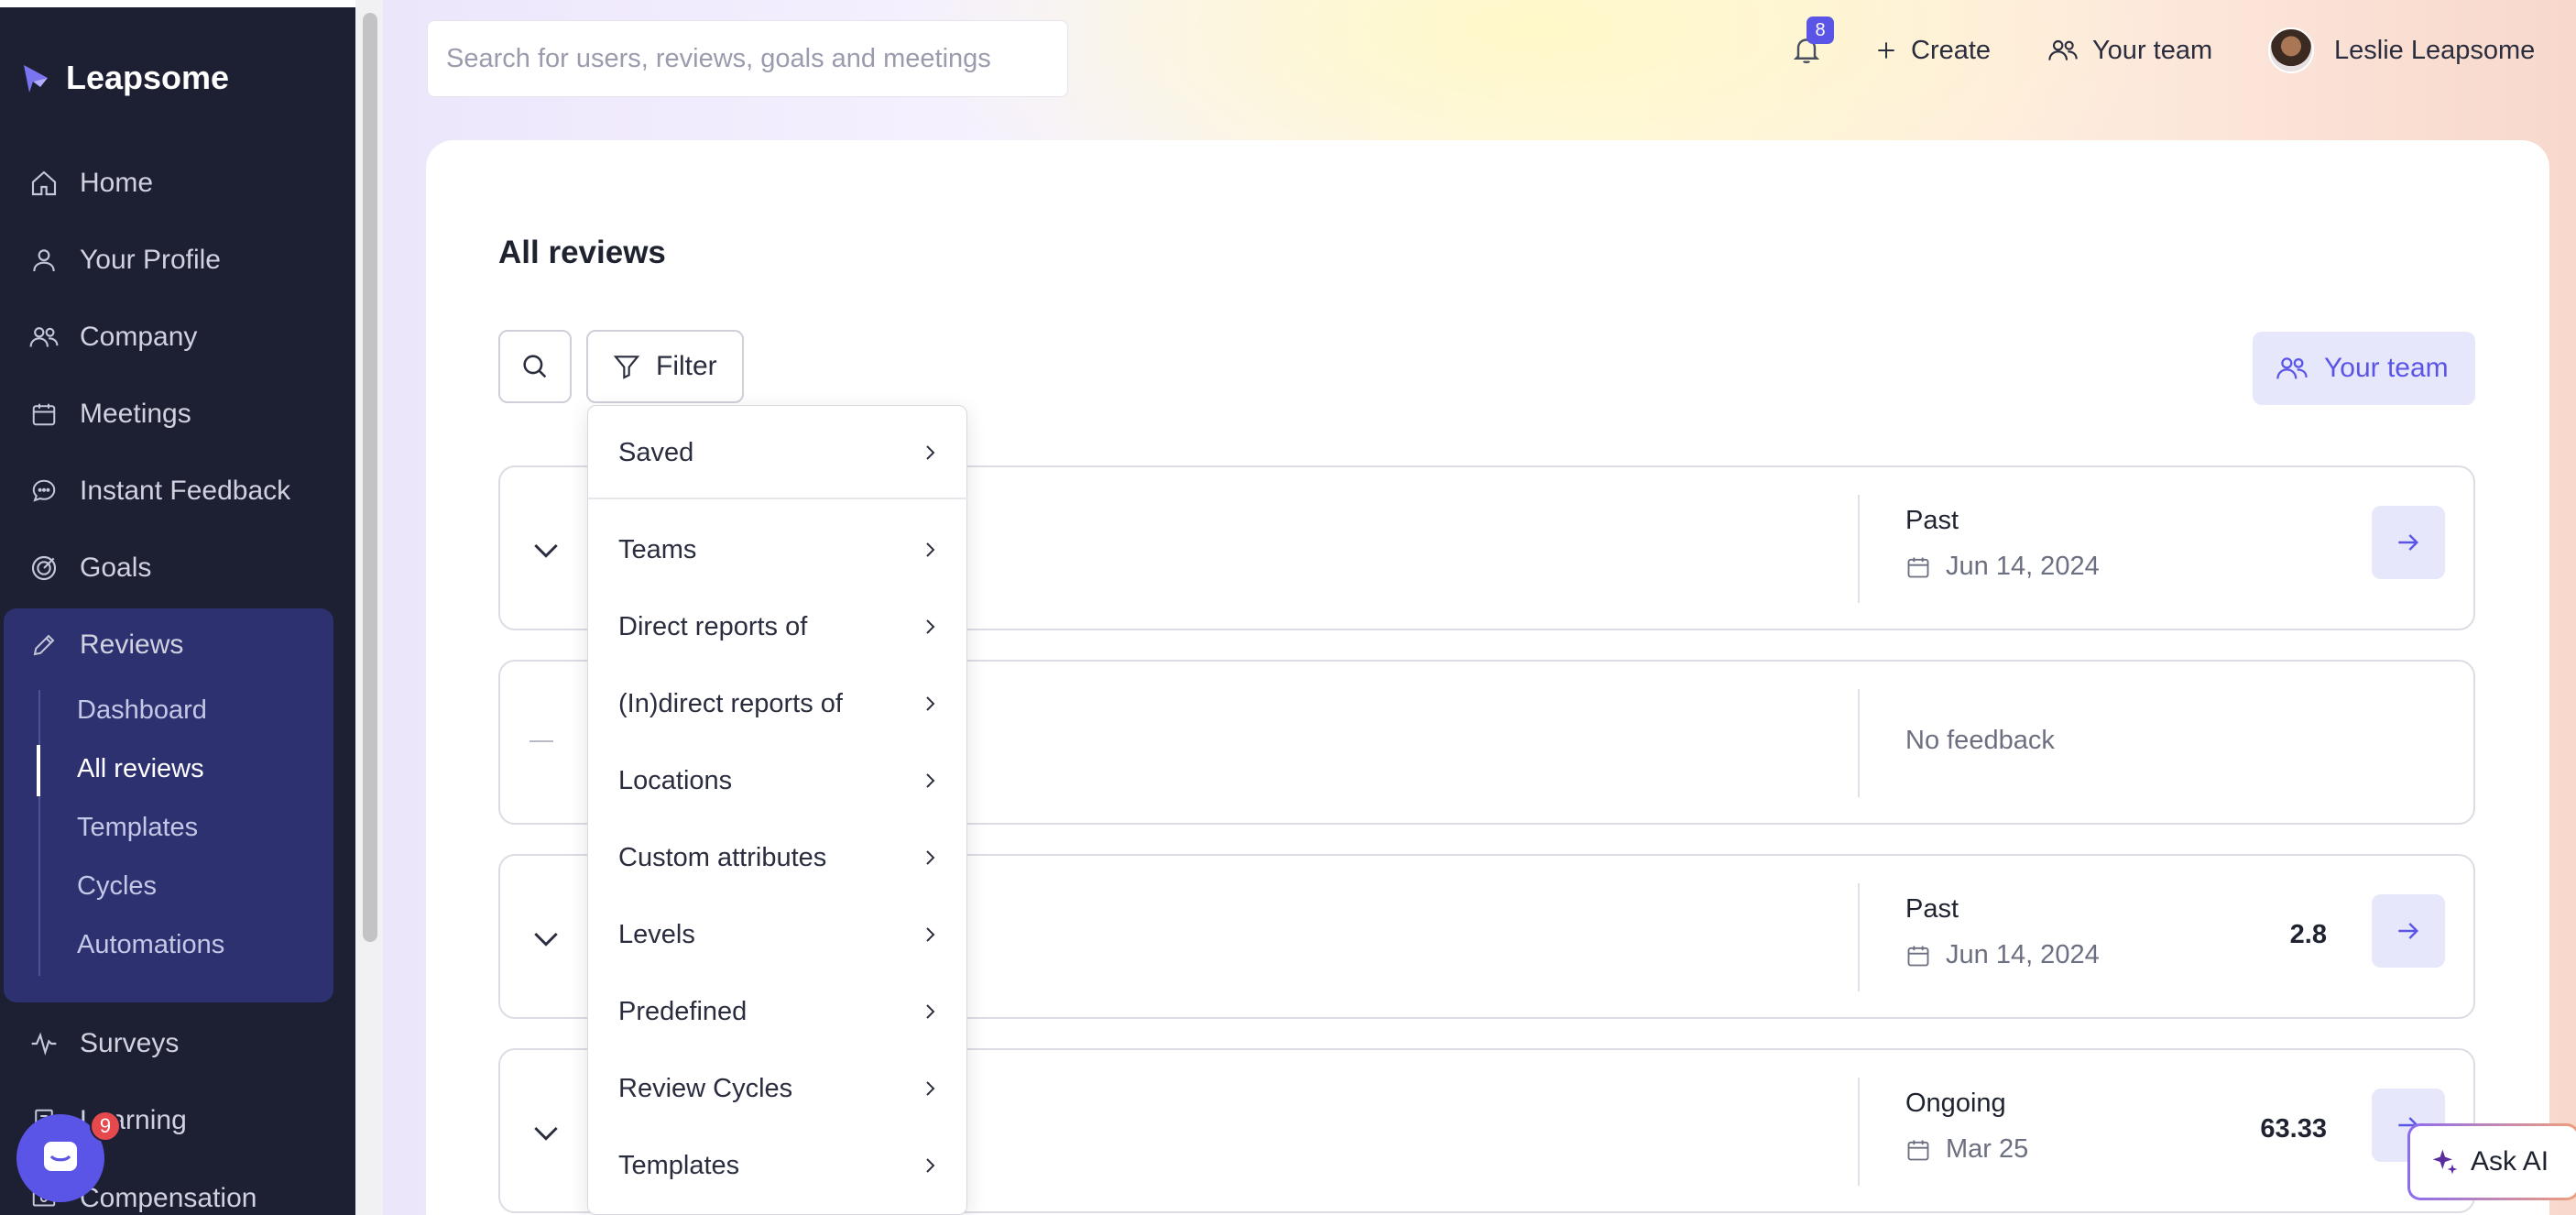 This screenshot has height=1215, width=2576. I want to click on review-score: 63.33, so click(2294, 1129).